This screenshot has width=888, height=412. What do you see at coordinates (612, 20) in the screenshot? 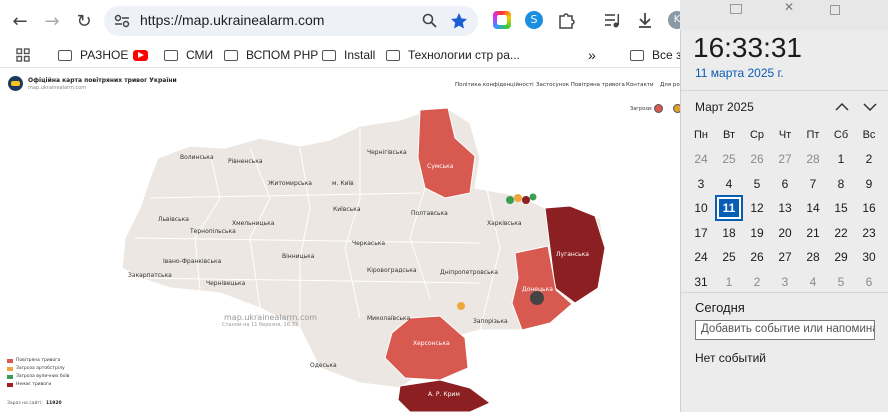
I see `media-controls-icon` at bounding box center [612, 20].